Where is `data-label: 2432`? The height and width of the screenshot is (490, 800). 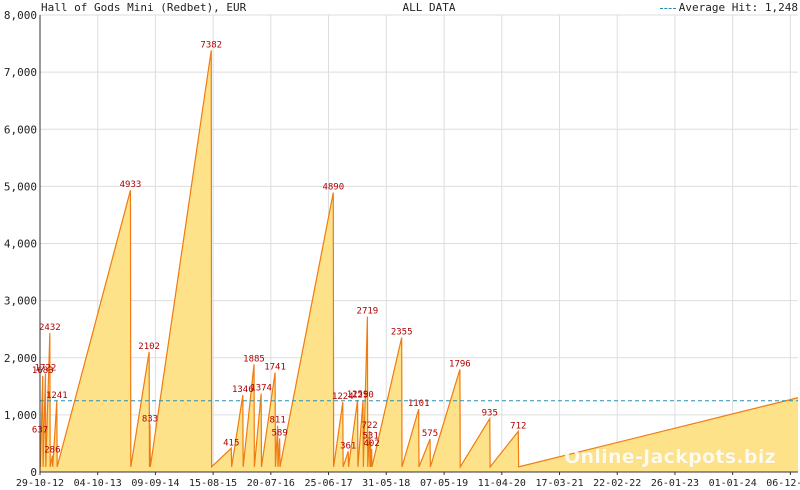
data-label: 2432 is located at coordinates (50, 328).